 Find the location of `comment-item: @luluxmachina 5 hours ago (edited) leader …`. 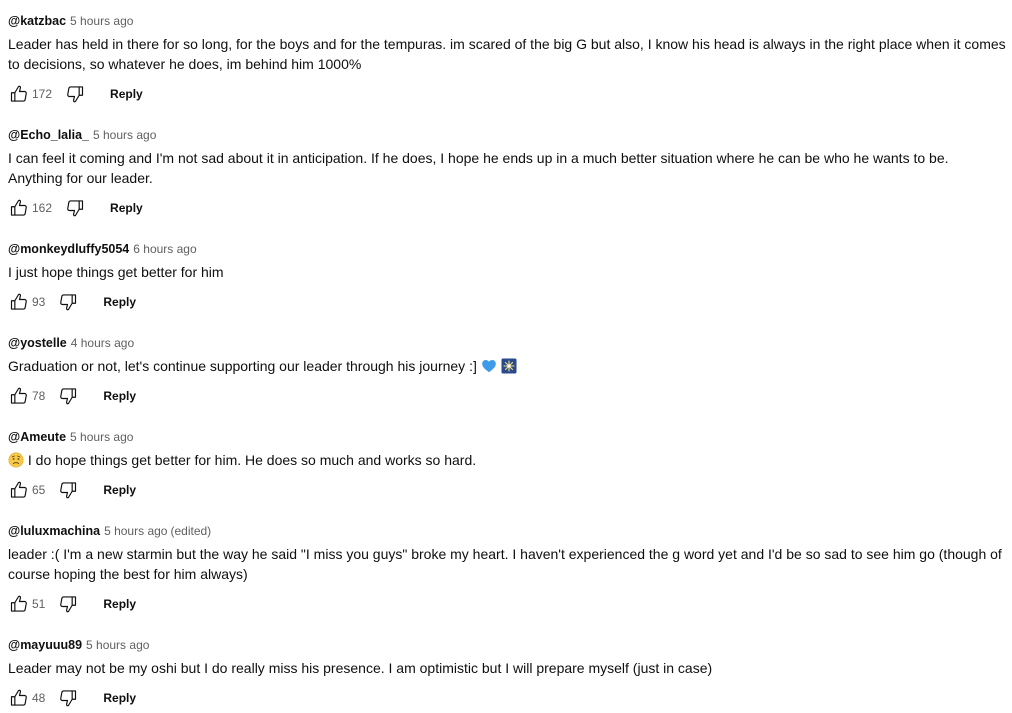

comment-item: @luluxmachina 5 hours ago (edited) leader … is located at coordinates (507, 569).